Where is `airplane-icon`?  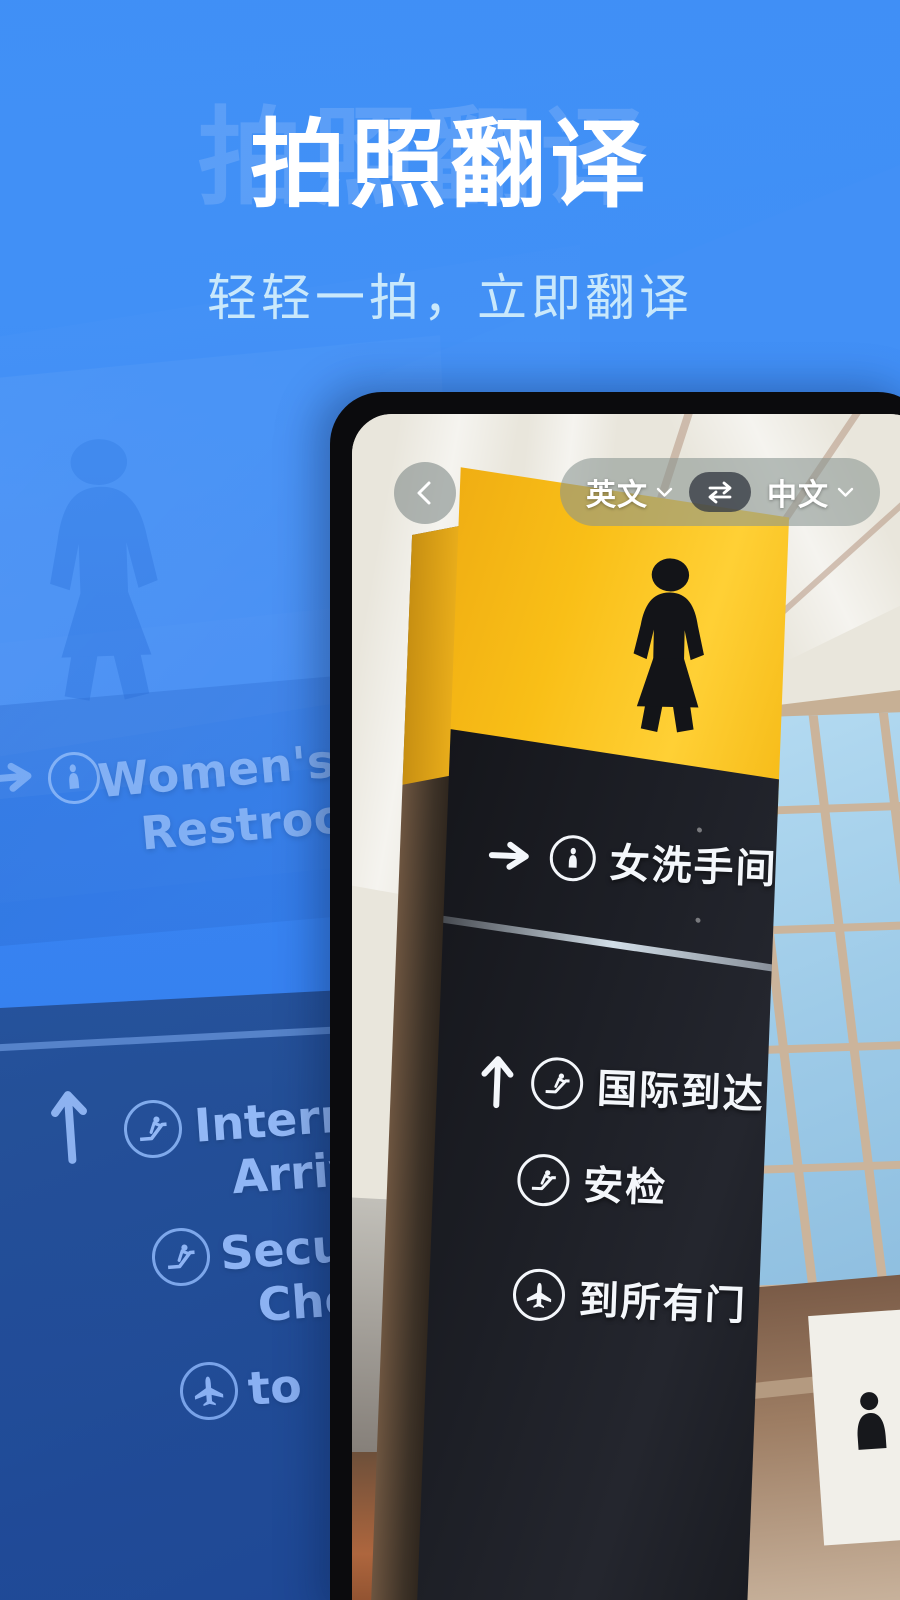 airplane-icon is located at coordinates (539, 1294).